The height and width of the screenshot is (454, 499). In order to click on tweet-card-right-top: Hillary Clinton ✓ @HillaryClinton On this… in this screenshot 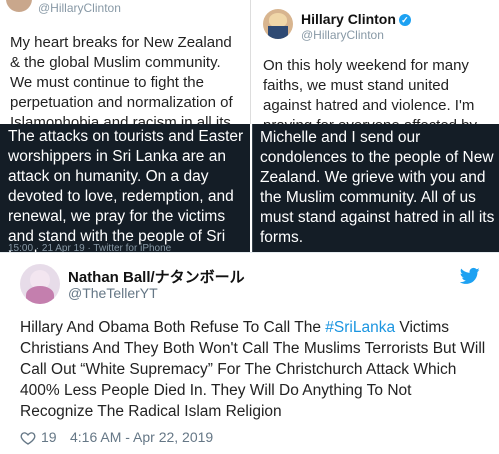, I will do `click(375, 62)`.